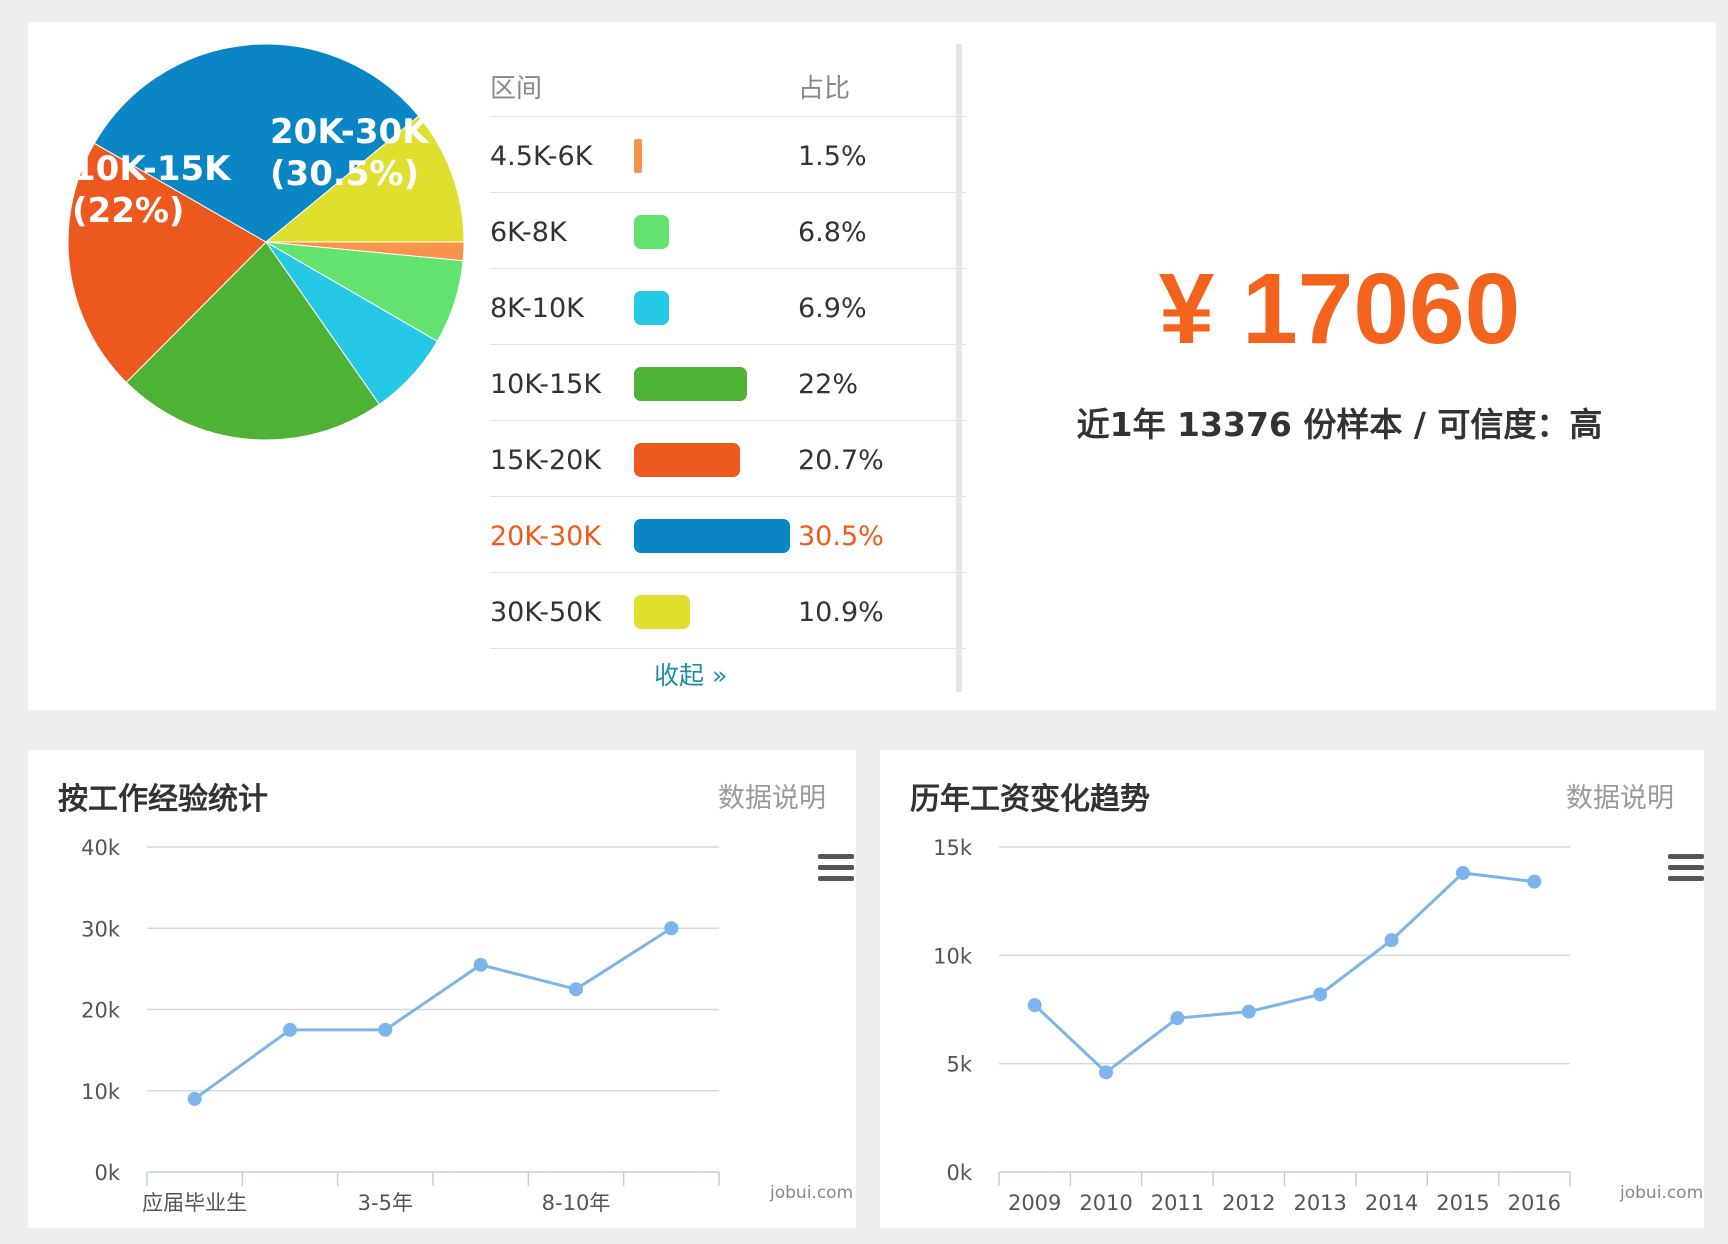 The image size is (1728, 1244). Describe the element at coordinates (128, 211) in the screenshot. I see `pie-label-10k-15k-pct: (22%)` at that location.